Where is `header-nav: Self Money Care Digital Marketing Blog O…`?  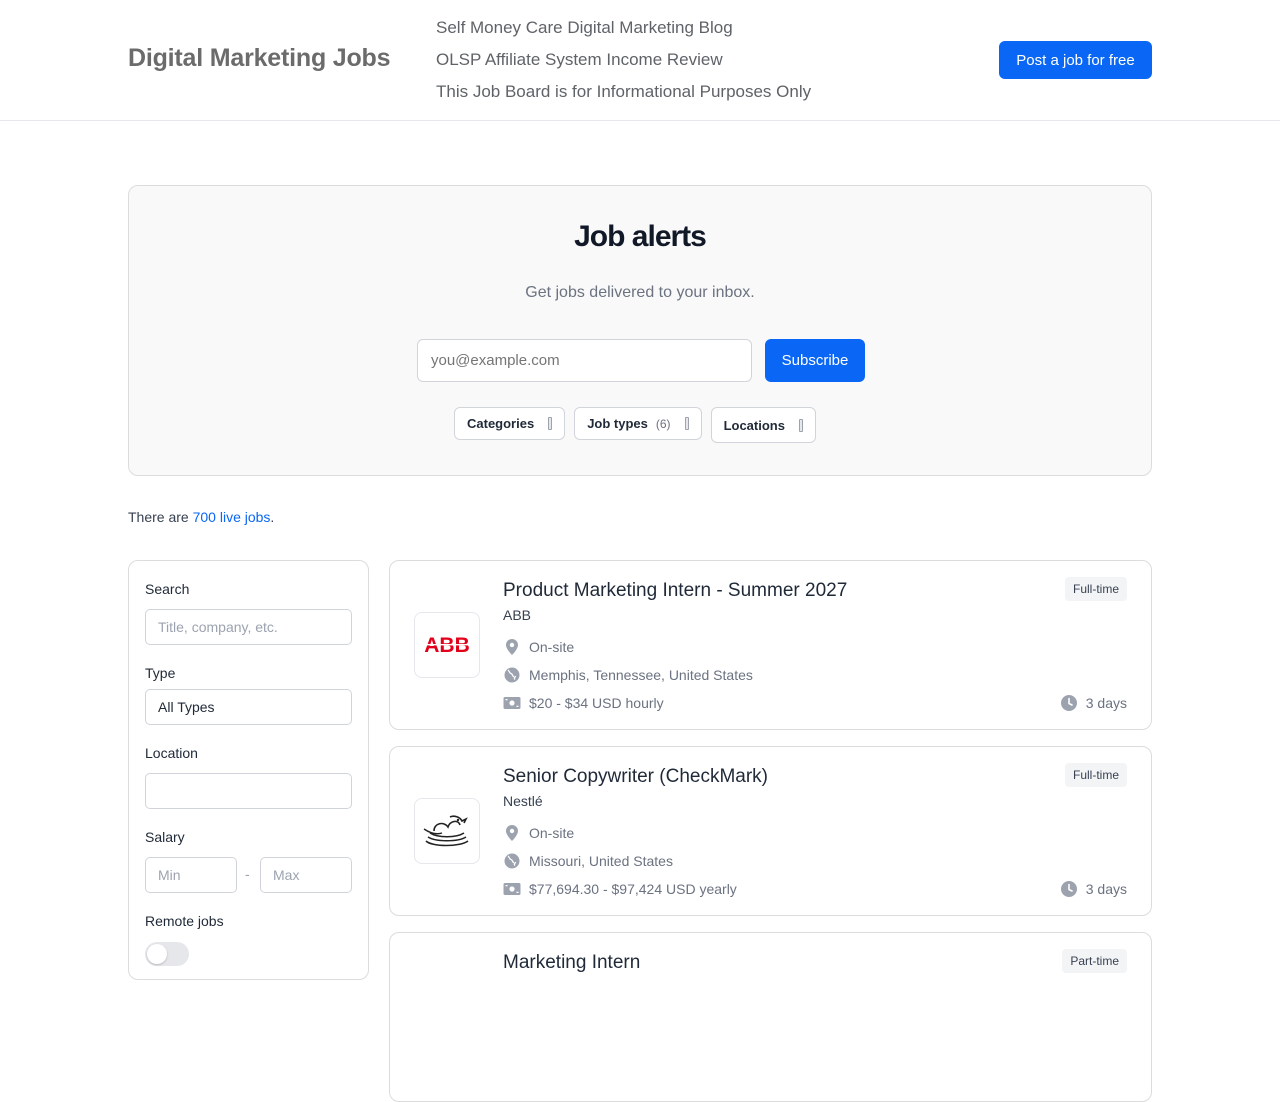
header-nav: Self Money Care Digital Marketing Blog O… is located at coordinates (623, 59).